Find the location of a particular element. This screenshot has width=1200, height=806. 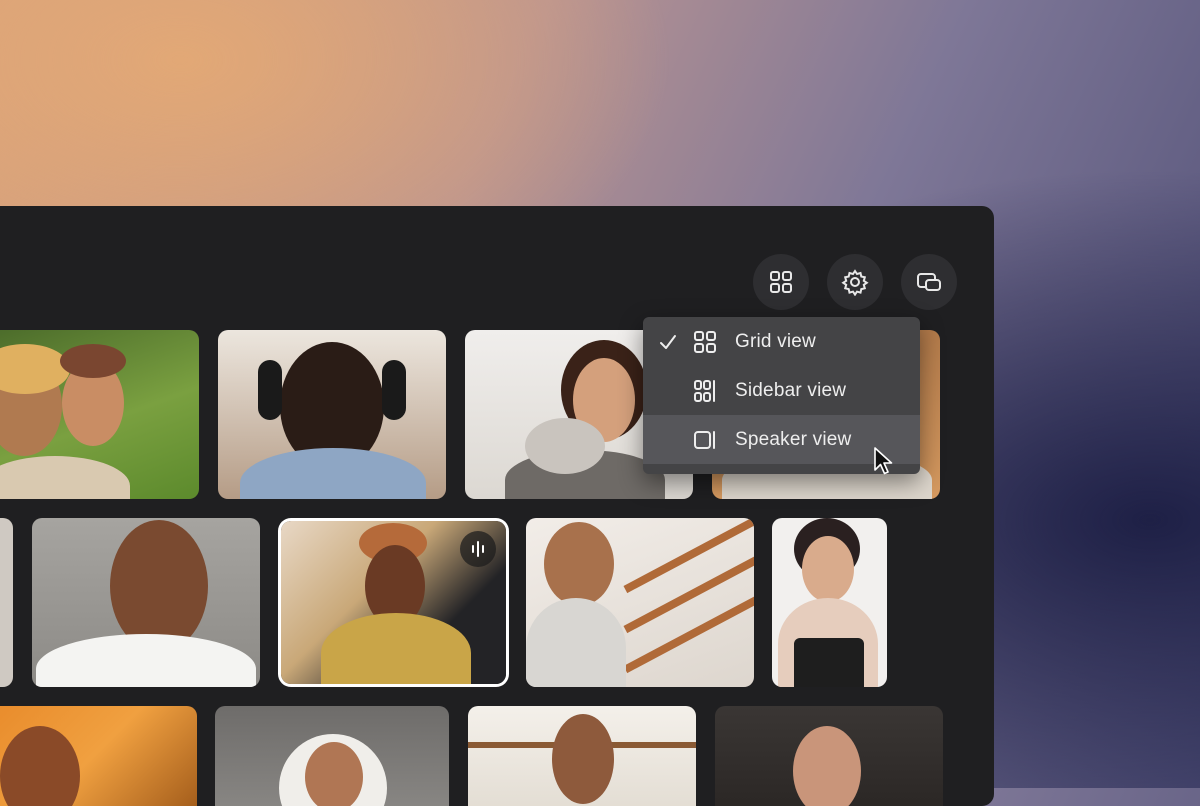

participant-tile-active-speaker is located at coordinates (393, 602).